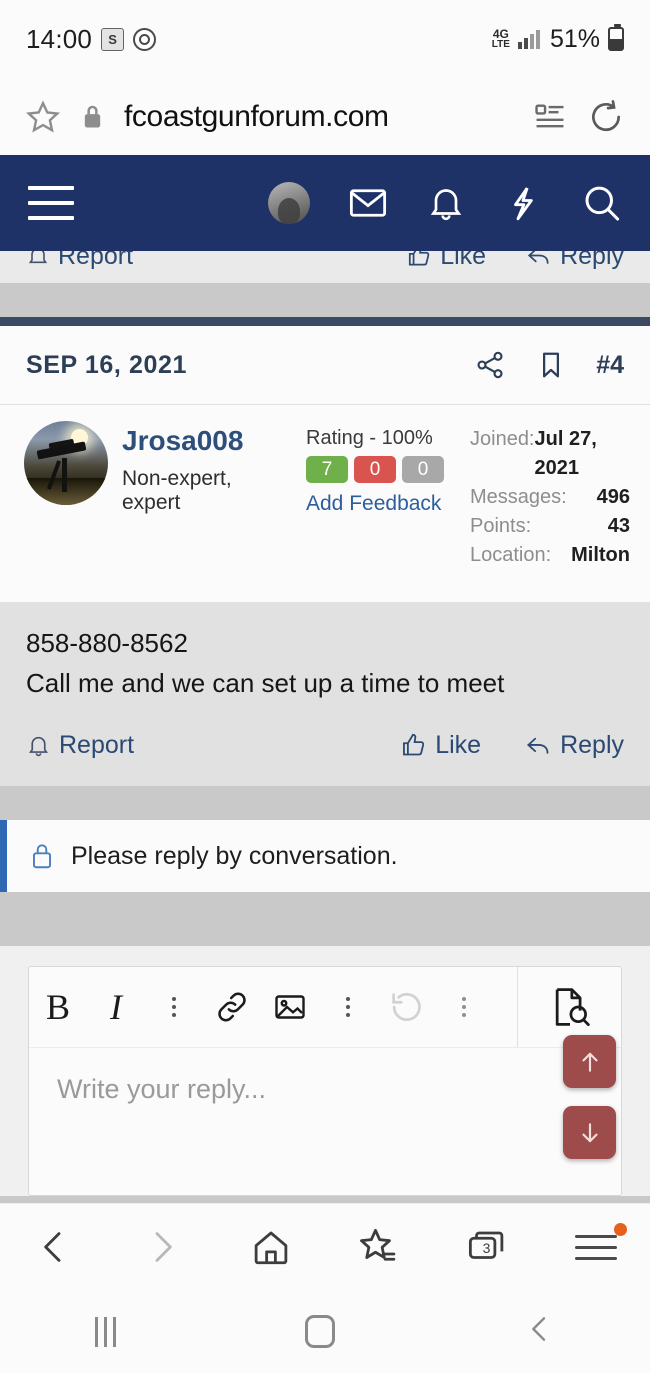 The image size is (650, 1373). I want to click on browser-tabs-button: 3, so click(487, 1247).